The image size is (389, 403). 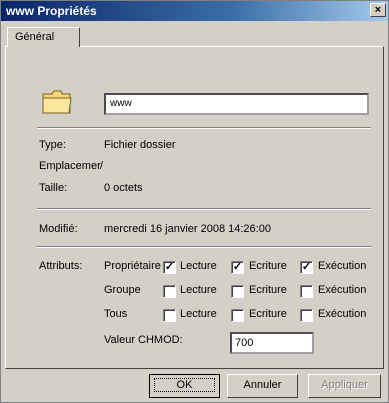 What do you see at coordinates (237, 291) in the screenshot?
I see `group-write-checkbox` at bounding box center [237, 291].